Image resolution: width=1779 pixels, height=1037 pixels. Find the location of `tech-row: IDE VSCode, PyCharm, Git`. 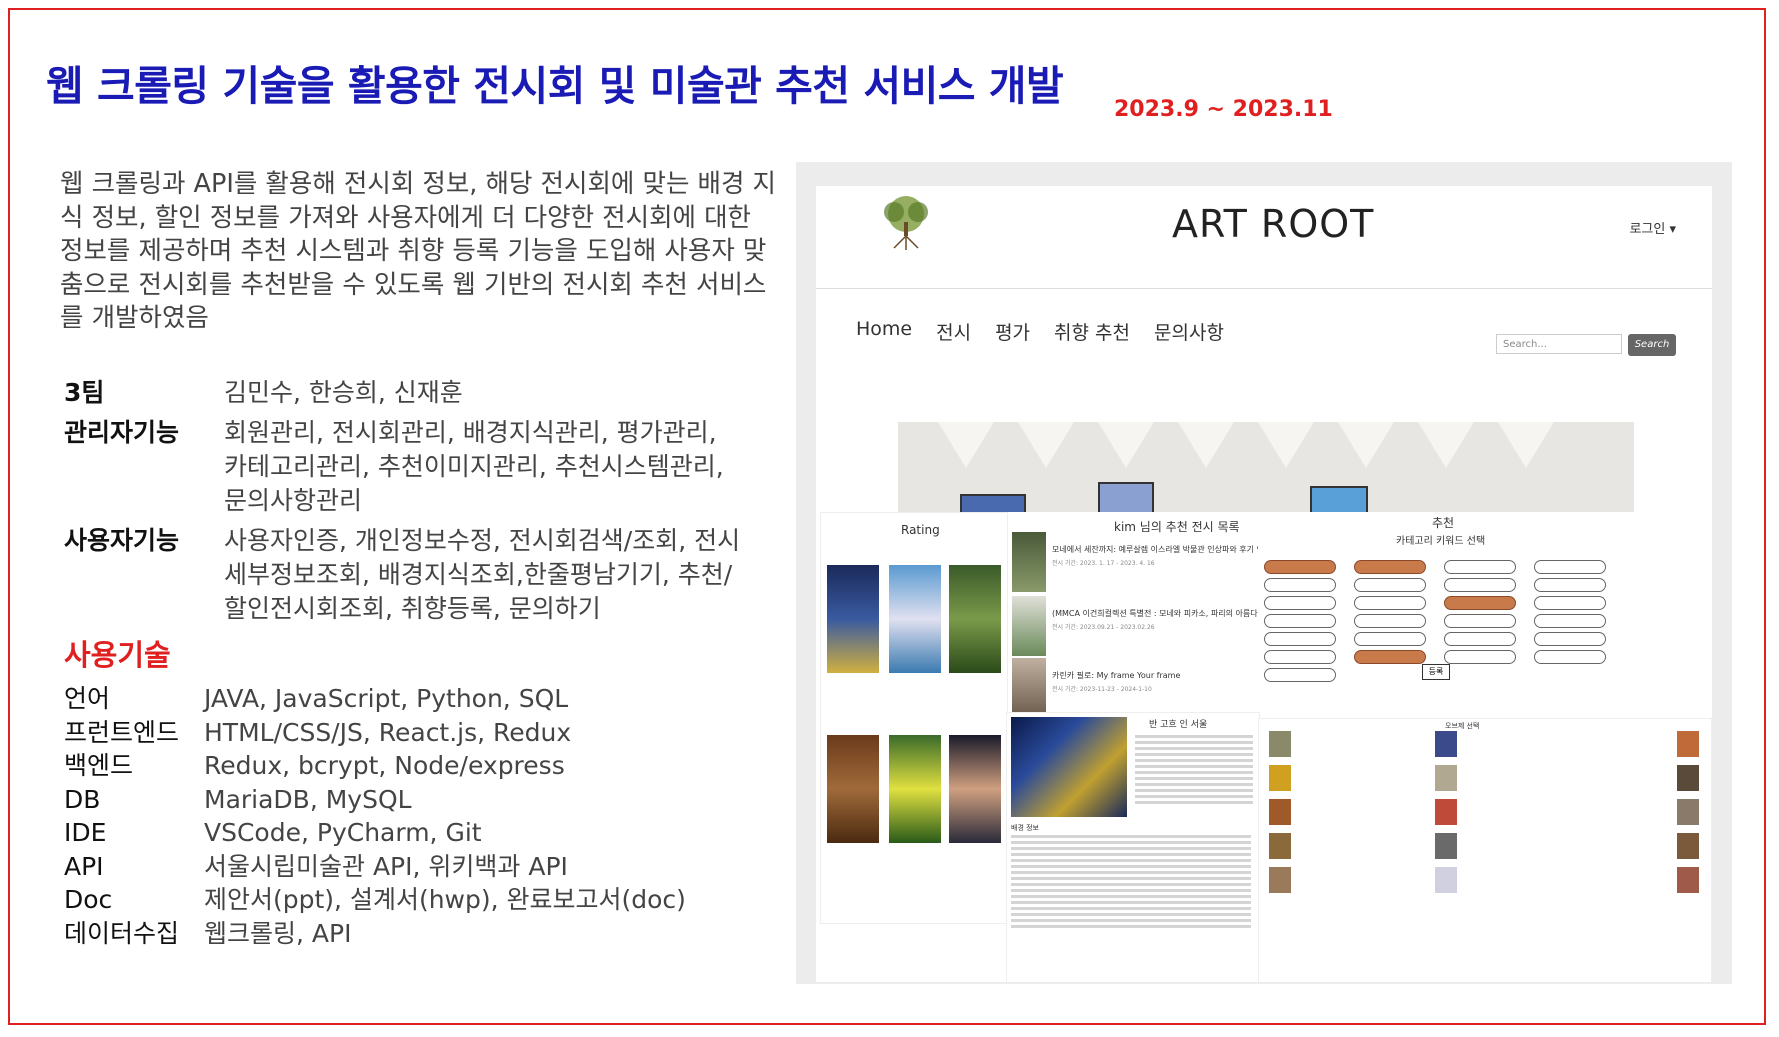

tech-row: IDE VSCode, PyCharm, Git is located at coordinates (375, 833).